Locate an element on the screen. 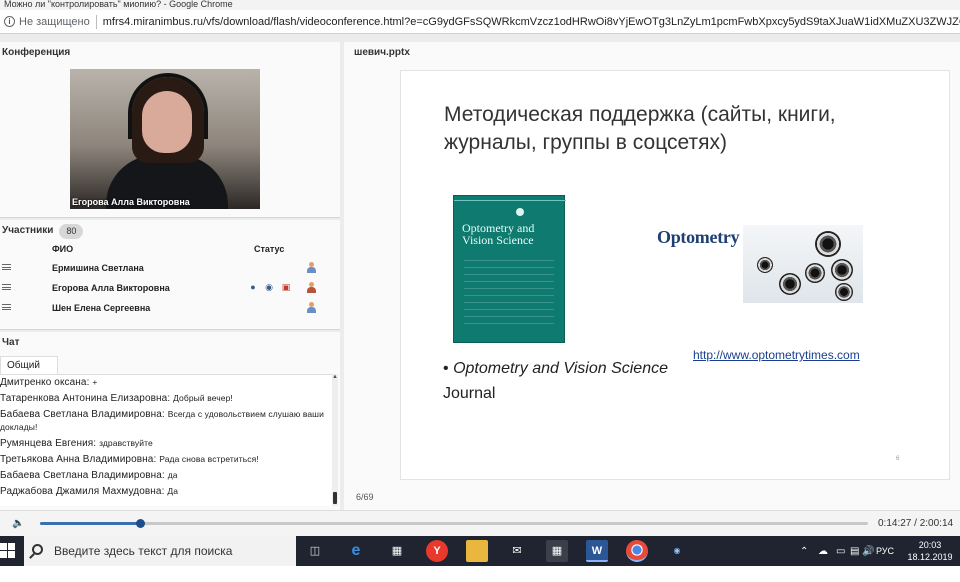 The width and height of the screenshot is (960, 582). store-icon: ▦ is located at coordinates (397, 551).